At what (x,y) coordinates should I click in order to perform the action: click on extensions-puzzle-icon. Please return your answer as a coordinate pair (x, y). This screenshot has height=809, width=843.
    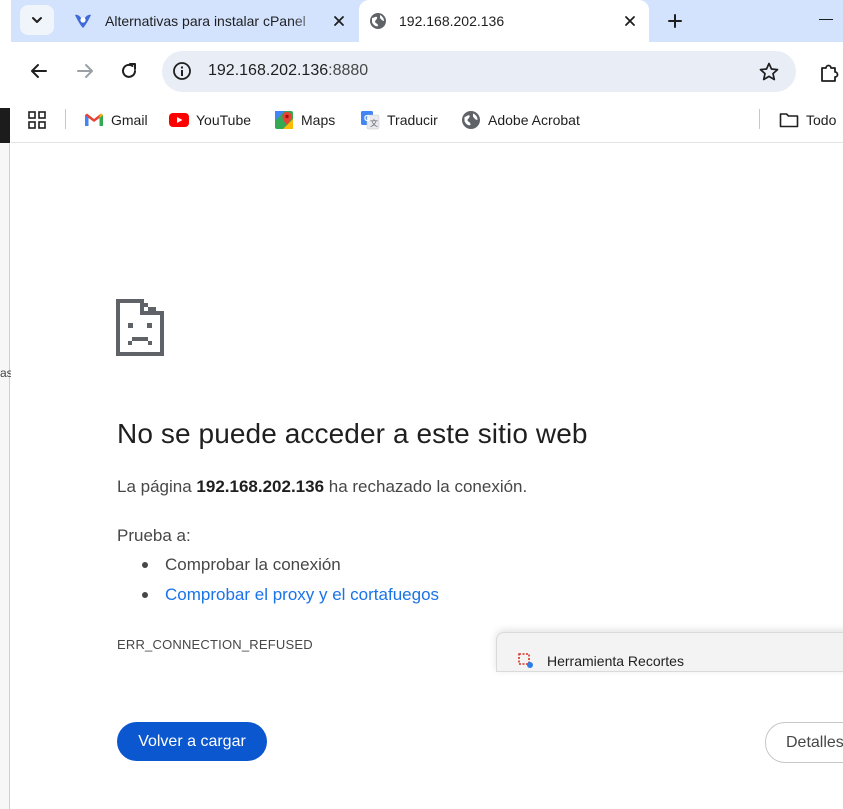
    Looking at the image, I should click on (830, 72).